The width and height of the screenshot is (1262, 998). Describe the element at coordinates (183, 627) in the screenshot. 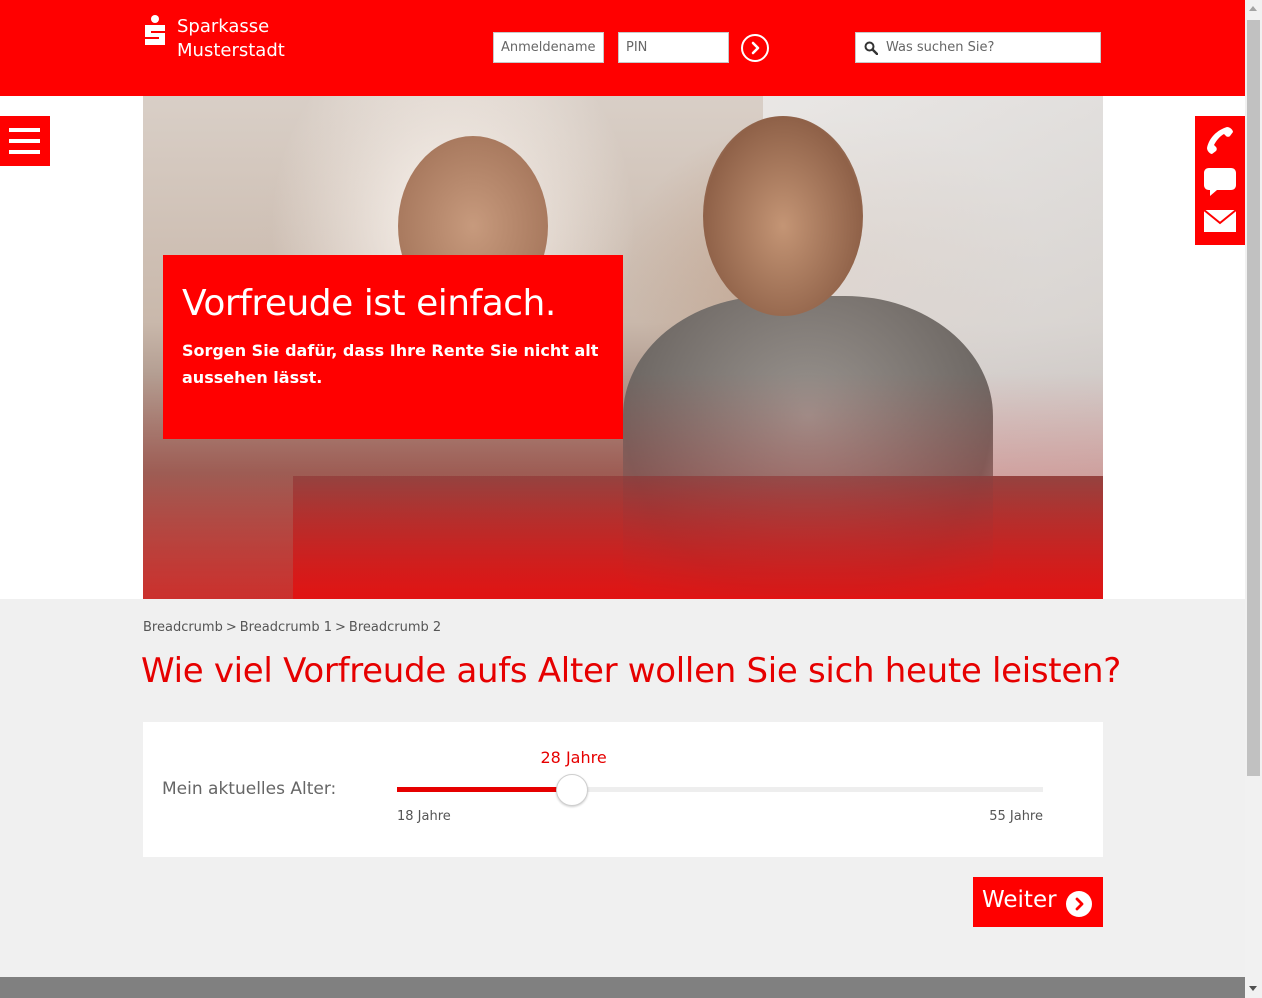

I see `breadcrumb-item: Breadcrumb` at that location.